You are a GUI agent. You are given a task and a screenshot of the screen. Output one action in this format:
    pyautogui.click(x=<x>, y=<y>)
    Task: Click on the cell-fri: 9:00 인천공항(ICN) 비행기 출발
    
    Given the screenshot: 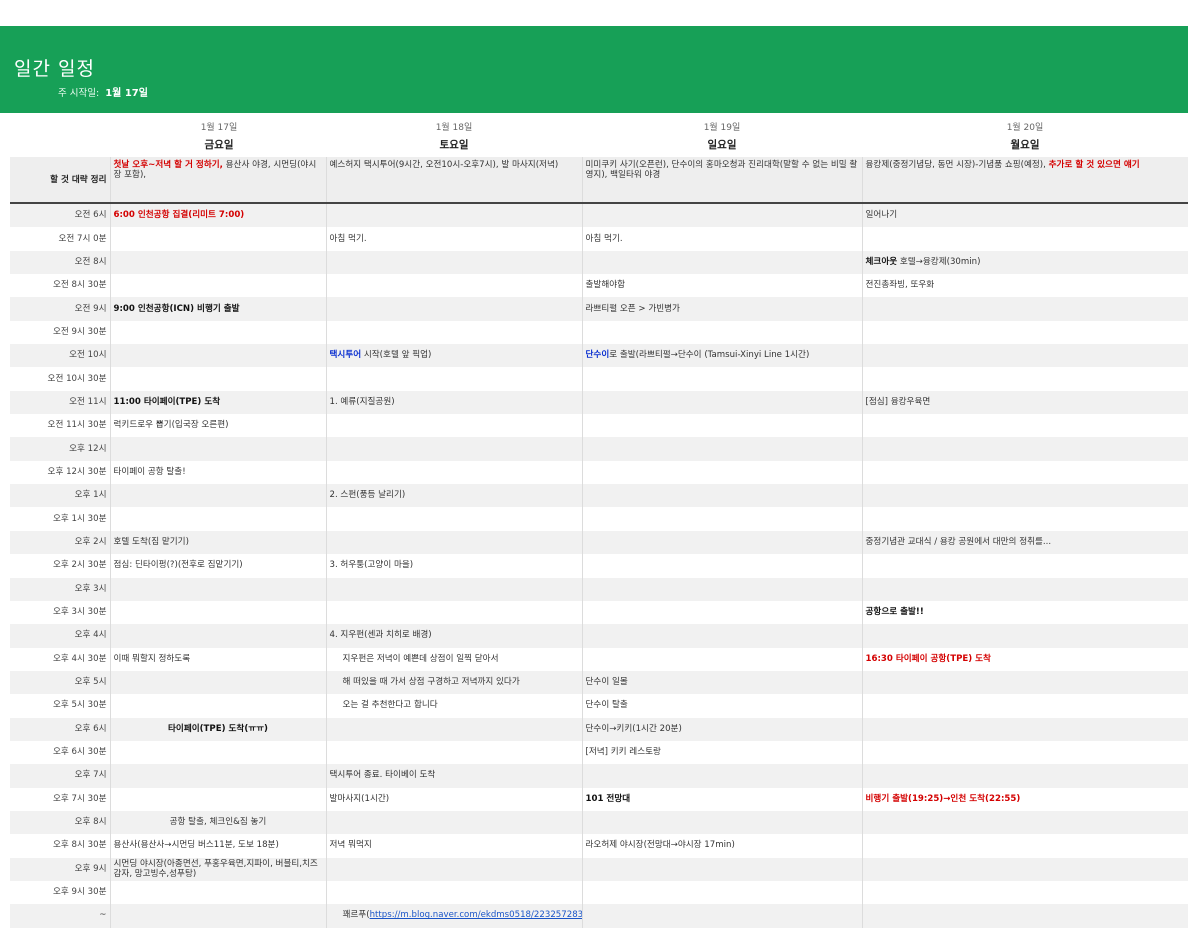 What is the action you would take?
    pyautogui.click(x=218, y=309)
    